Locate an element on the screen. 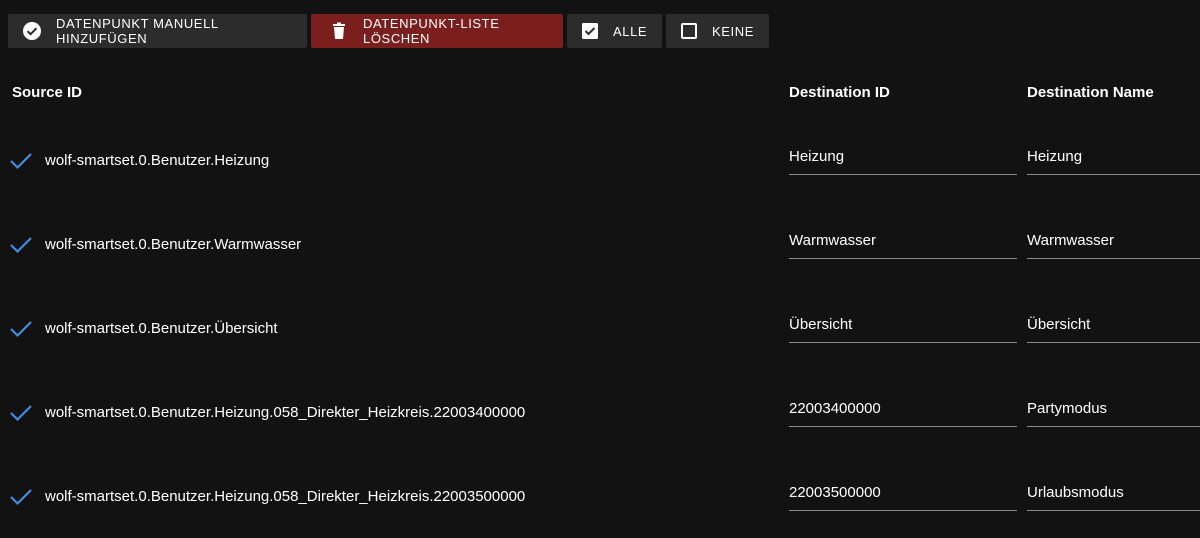 The width and height of the screenshot is (1200, 538). add-datapoint-button: DATENPUNKT MANUELL HINZUFÜGEN is located at coordinates (157, 31).